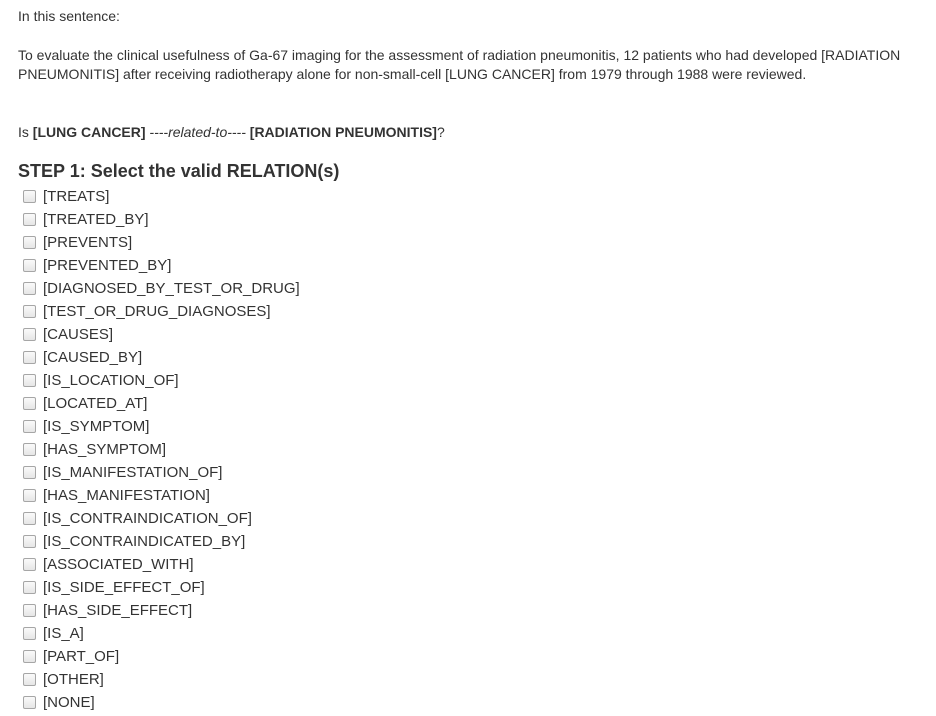 The height and width of the screenshot is (716, 936). What do you see at coordinates (144, 541) in the screenshot?
I see `relation-label: [IS_CONTRAINDICATED_BY]` at bounding box center [144, 541].